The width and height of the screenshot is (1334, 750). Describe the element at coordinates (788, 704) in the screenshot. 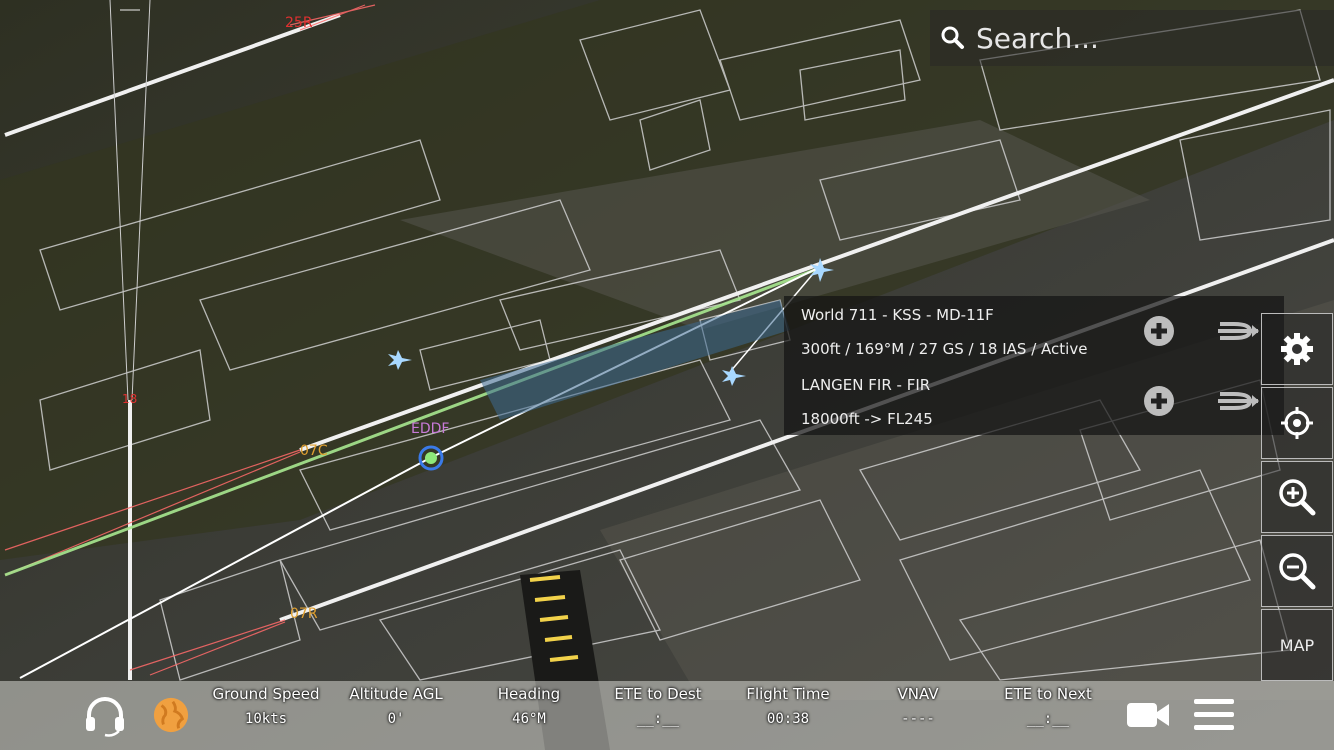

I see `stat-flight-time: Flight Time 00:38` at that location.